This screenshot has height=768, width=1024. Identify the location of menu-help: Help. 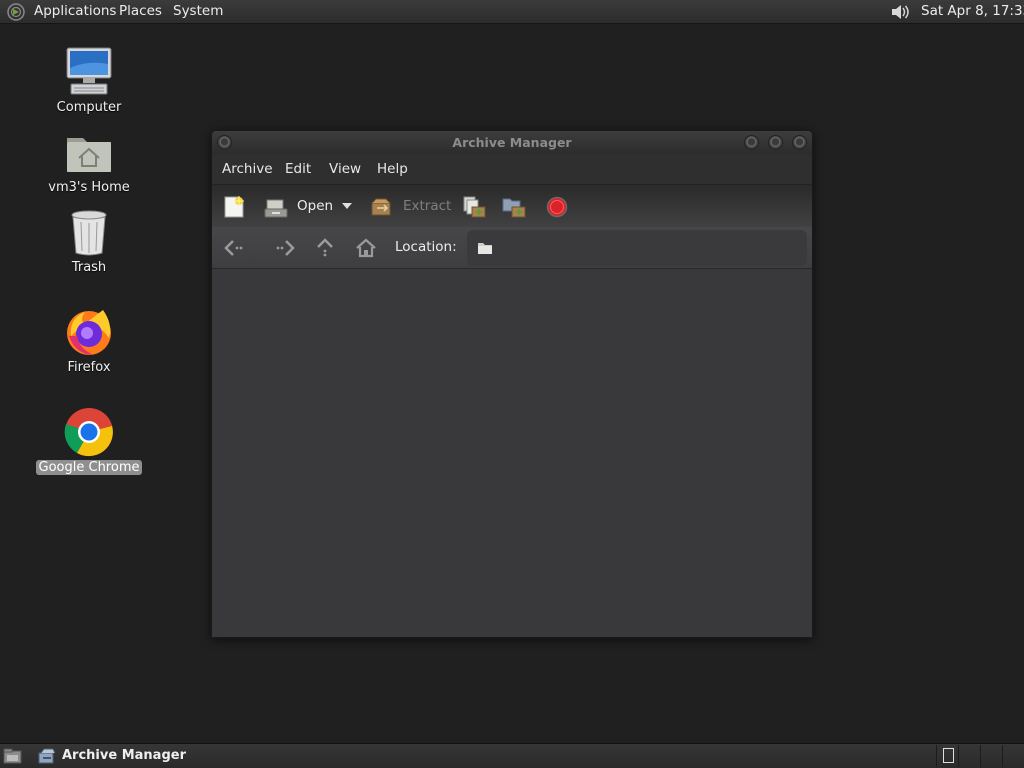
(392, 169).